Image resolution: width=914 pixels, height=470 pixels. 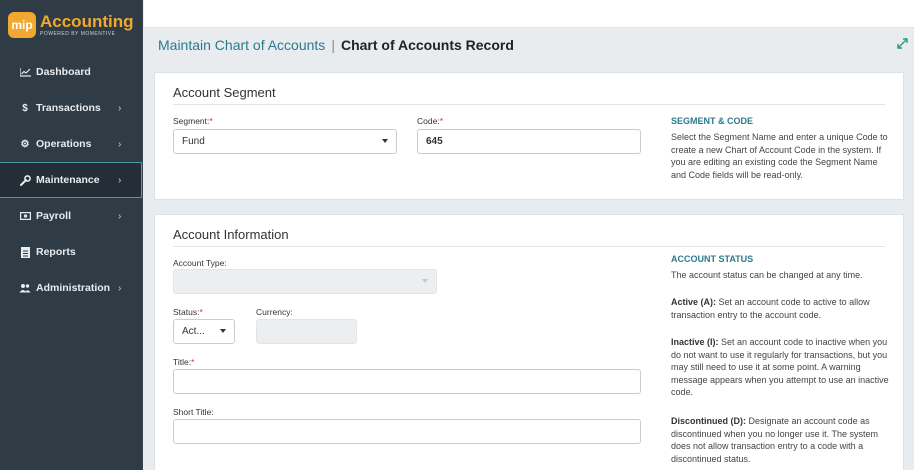 What do you see at coordinates (427, 45) in the screenshot?
I see `page-title: Chart of Accounts Record` at bounding box center [427, 45].